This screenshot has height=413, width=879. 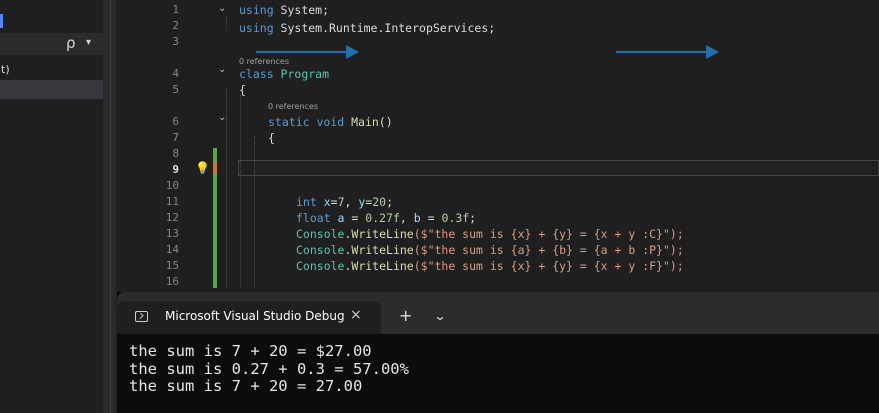 I want to click on line-number: 16, so click(x=172, y=281).